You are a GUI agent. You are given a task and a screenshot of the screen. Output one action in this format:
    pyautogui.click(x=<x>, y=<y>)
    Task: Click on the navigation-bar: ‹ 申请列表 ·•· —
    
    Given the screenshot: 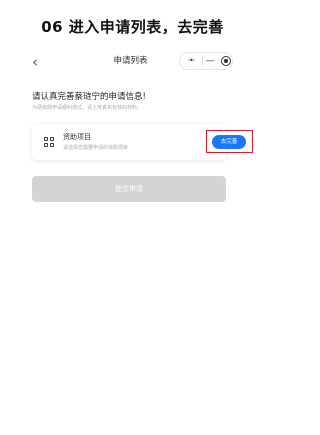 What is the action you would take?
    pyautogui.click(x=130, y=62)
    